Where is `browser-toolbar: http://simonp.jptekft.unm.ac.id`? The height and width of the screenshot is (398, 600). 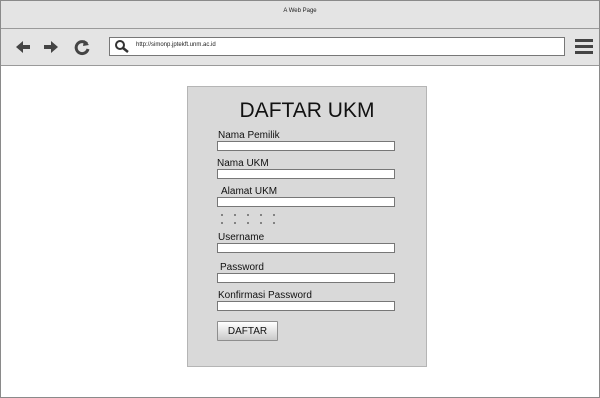 browser-toolbar: http://simonp.jptekft.unm.ac.id is located at coordinates (300, 47).